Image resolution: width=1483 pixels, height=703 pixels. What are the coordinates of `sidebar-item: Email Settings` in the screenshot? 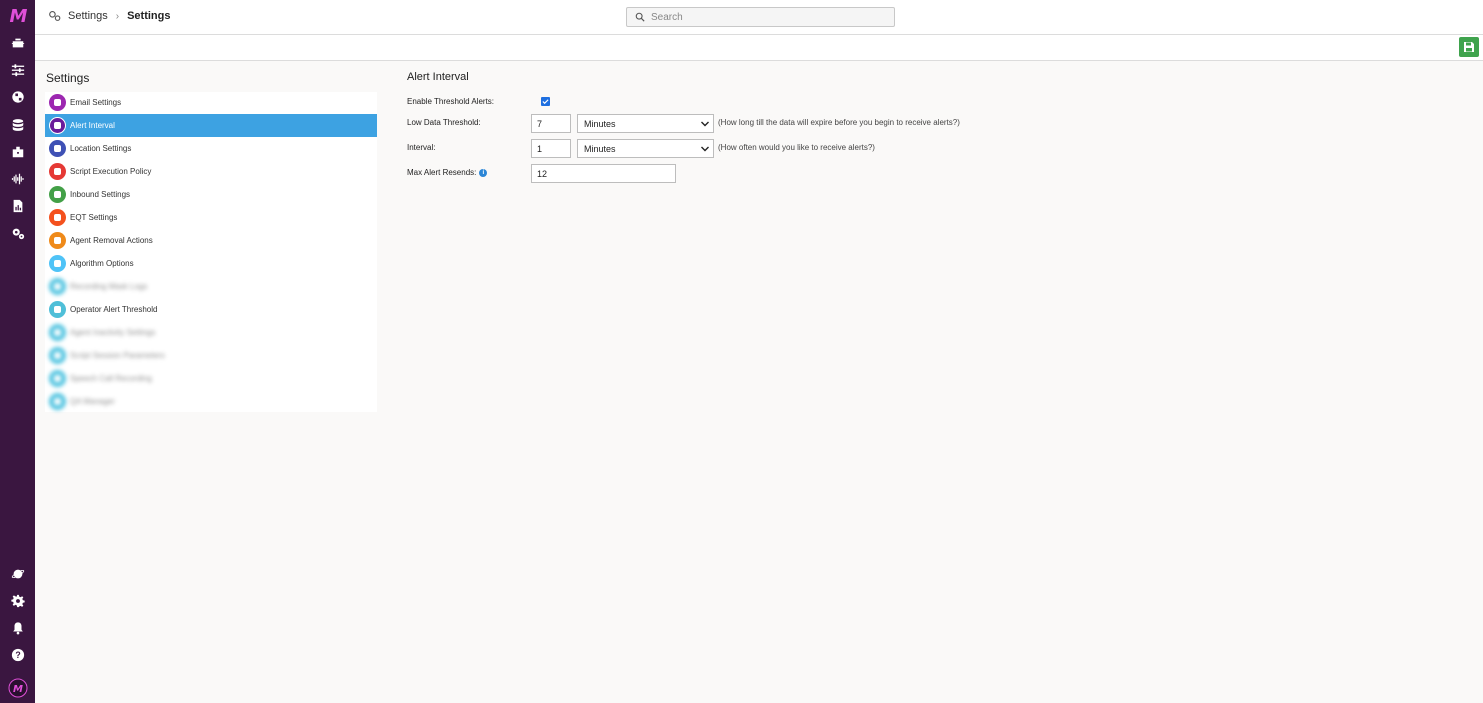 It's located at (211, 102).